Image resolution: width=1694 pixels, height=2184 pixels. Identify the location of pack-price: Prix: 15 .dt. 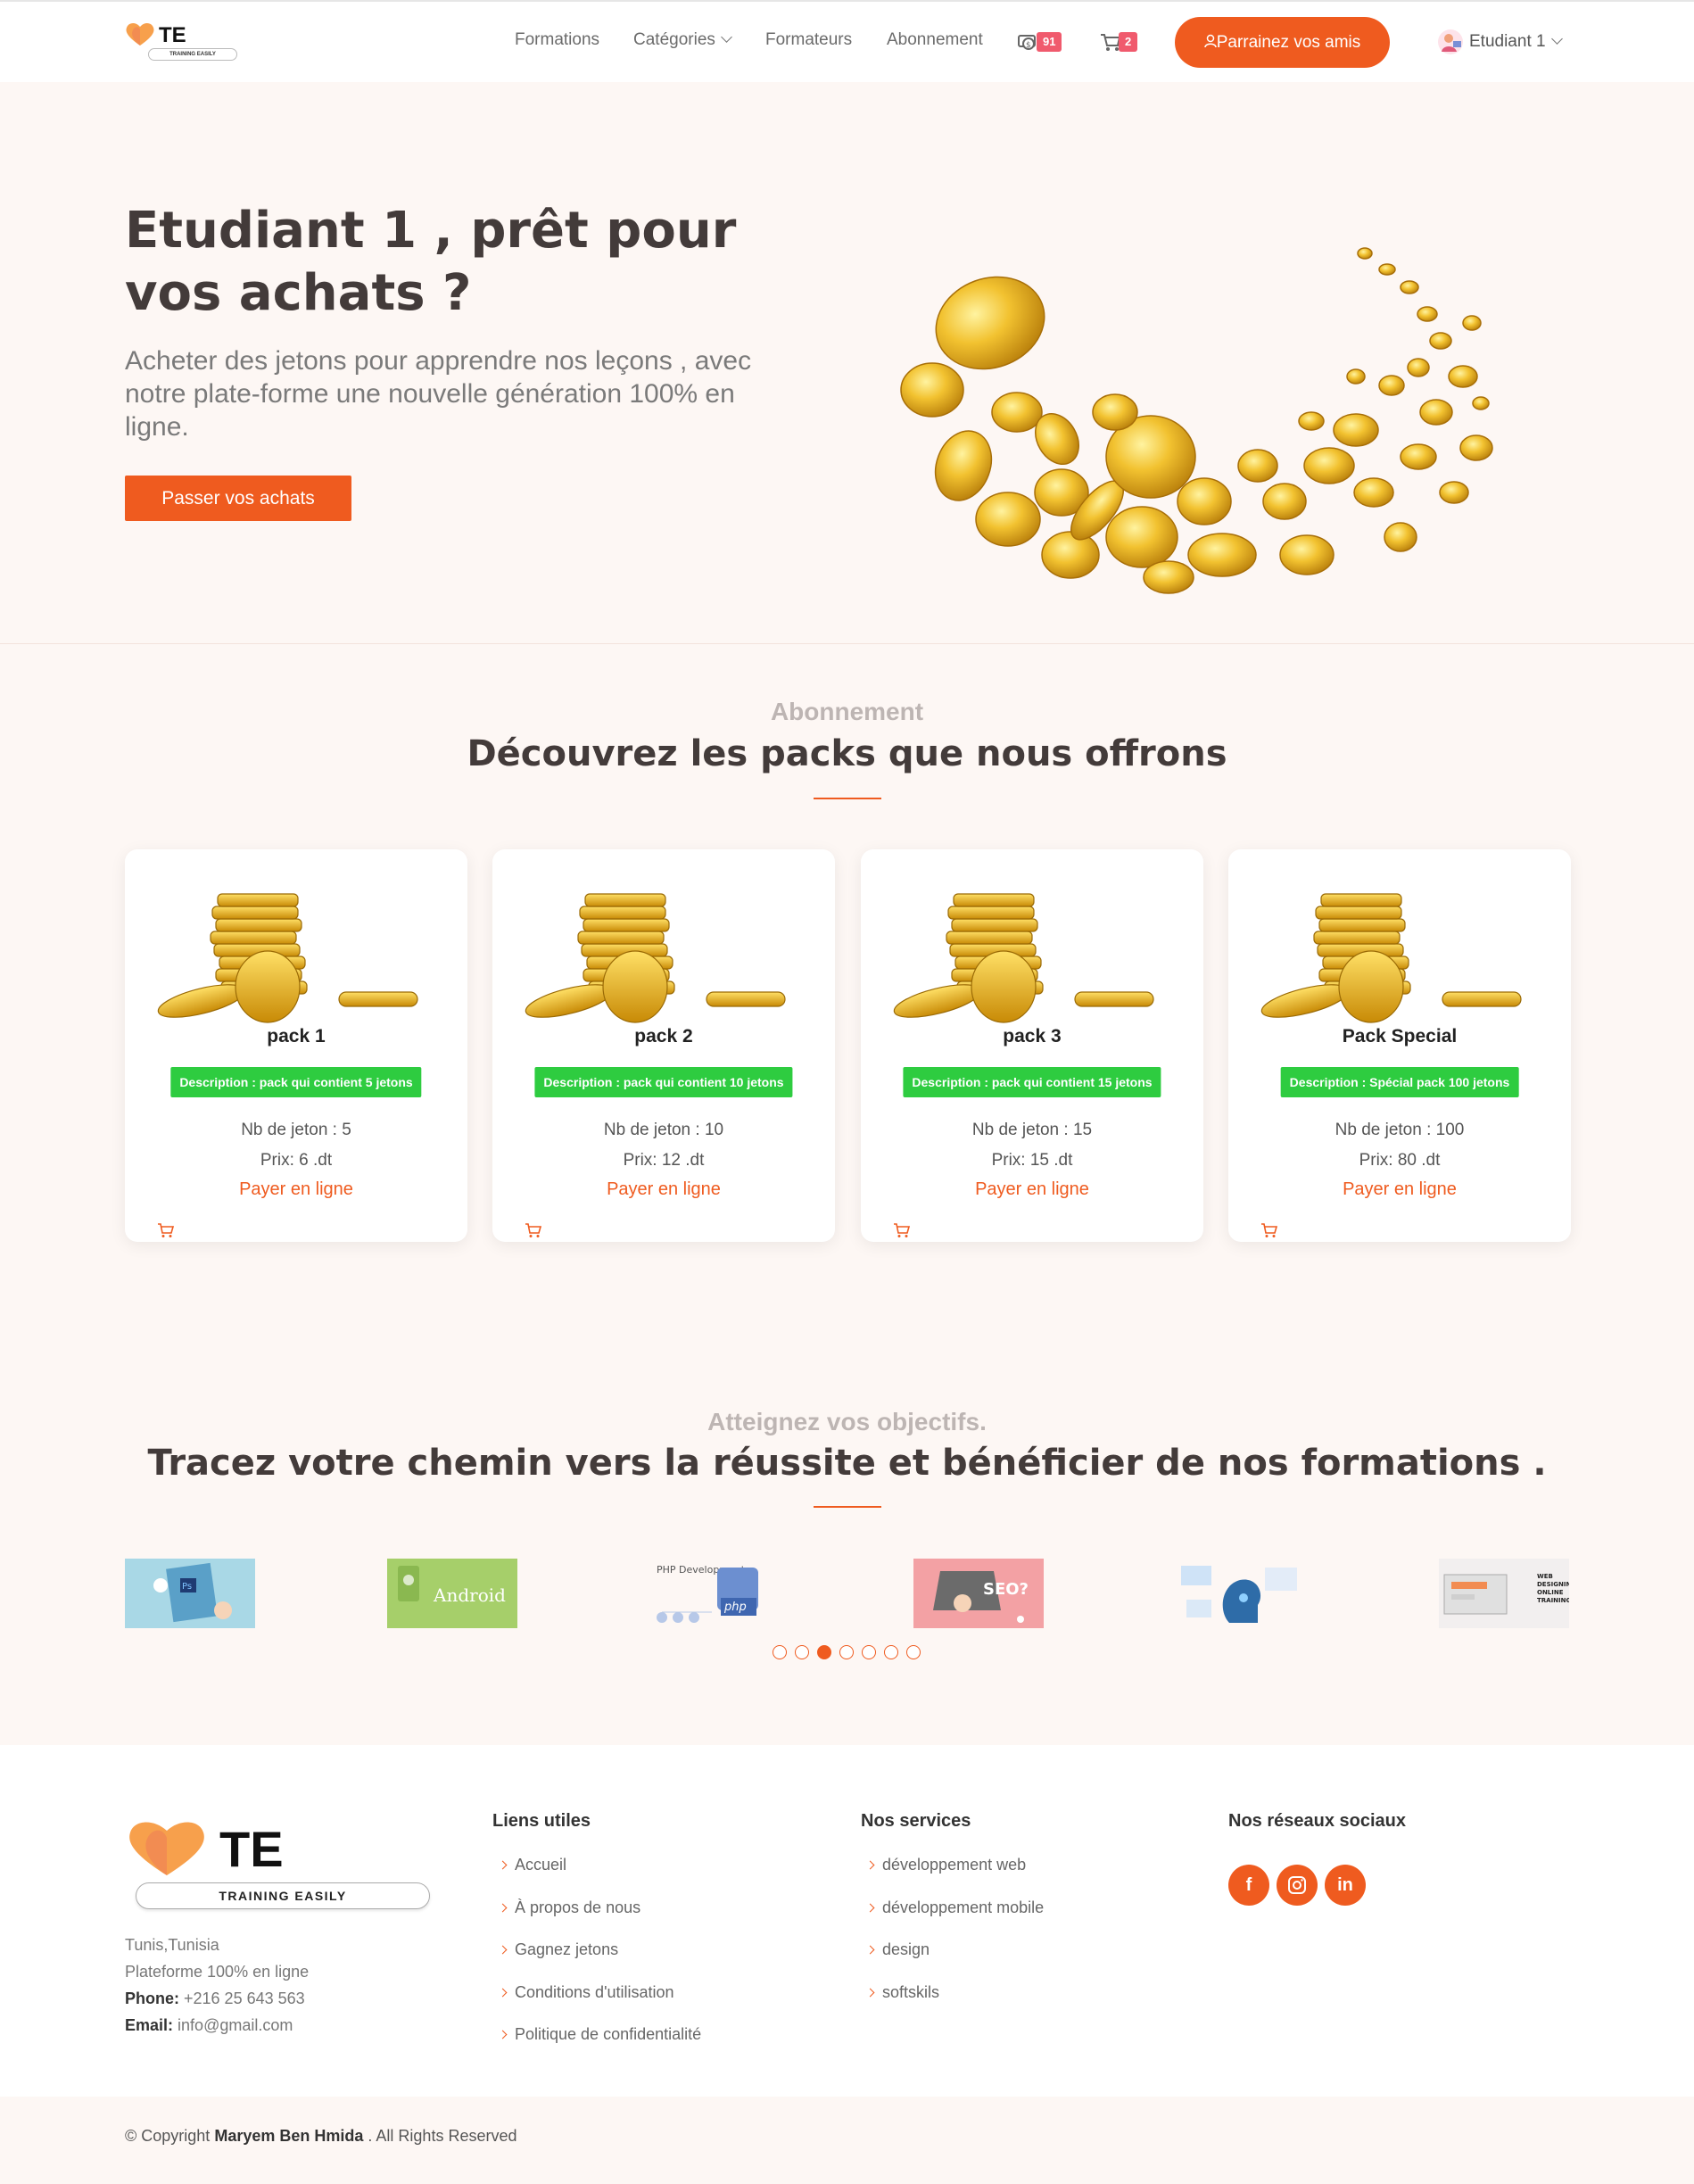
(1032, 1160).